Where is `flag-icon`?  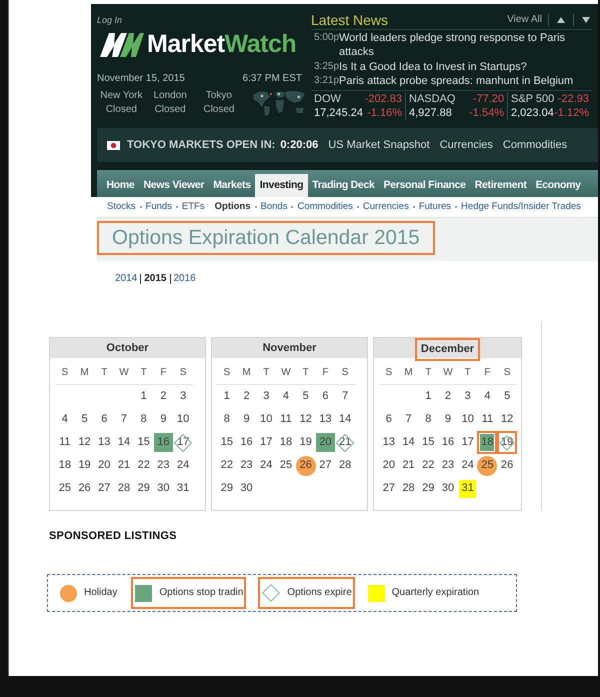 flag-icon is located at coordinates (113, 145).